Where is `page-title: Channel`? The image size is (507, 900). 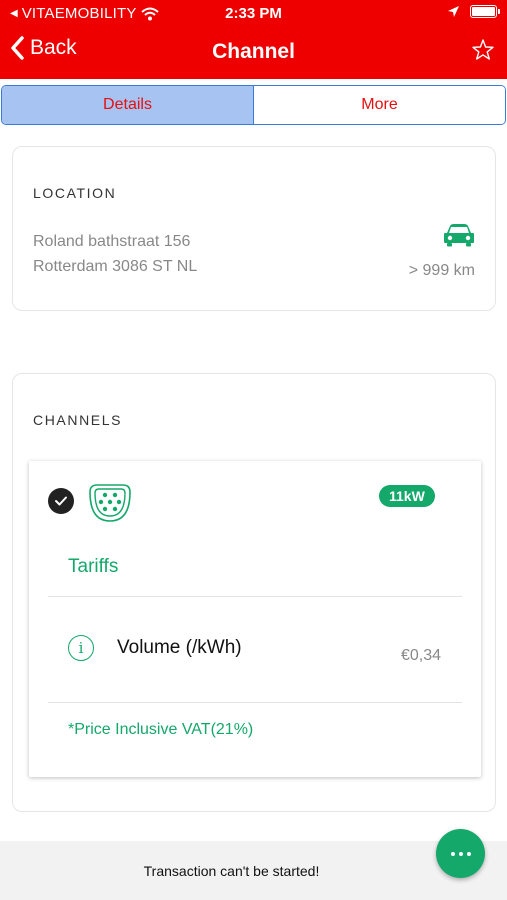 page-title: Channel is located at coordinates (253, 51).